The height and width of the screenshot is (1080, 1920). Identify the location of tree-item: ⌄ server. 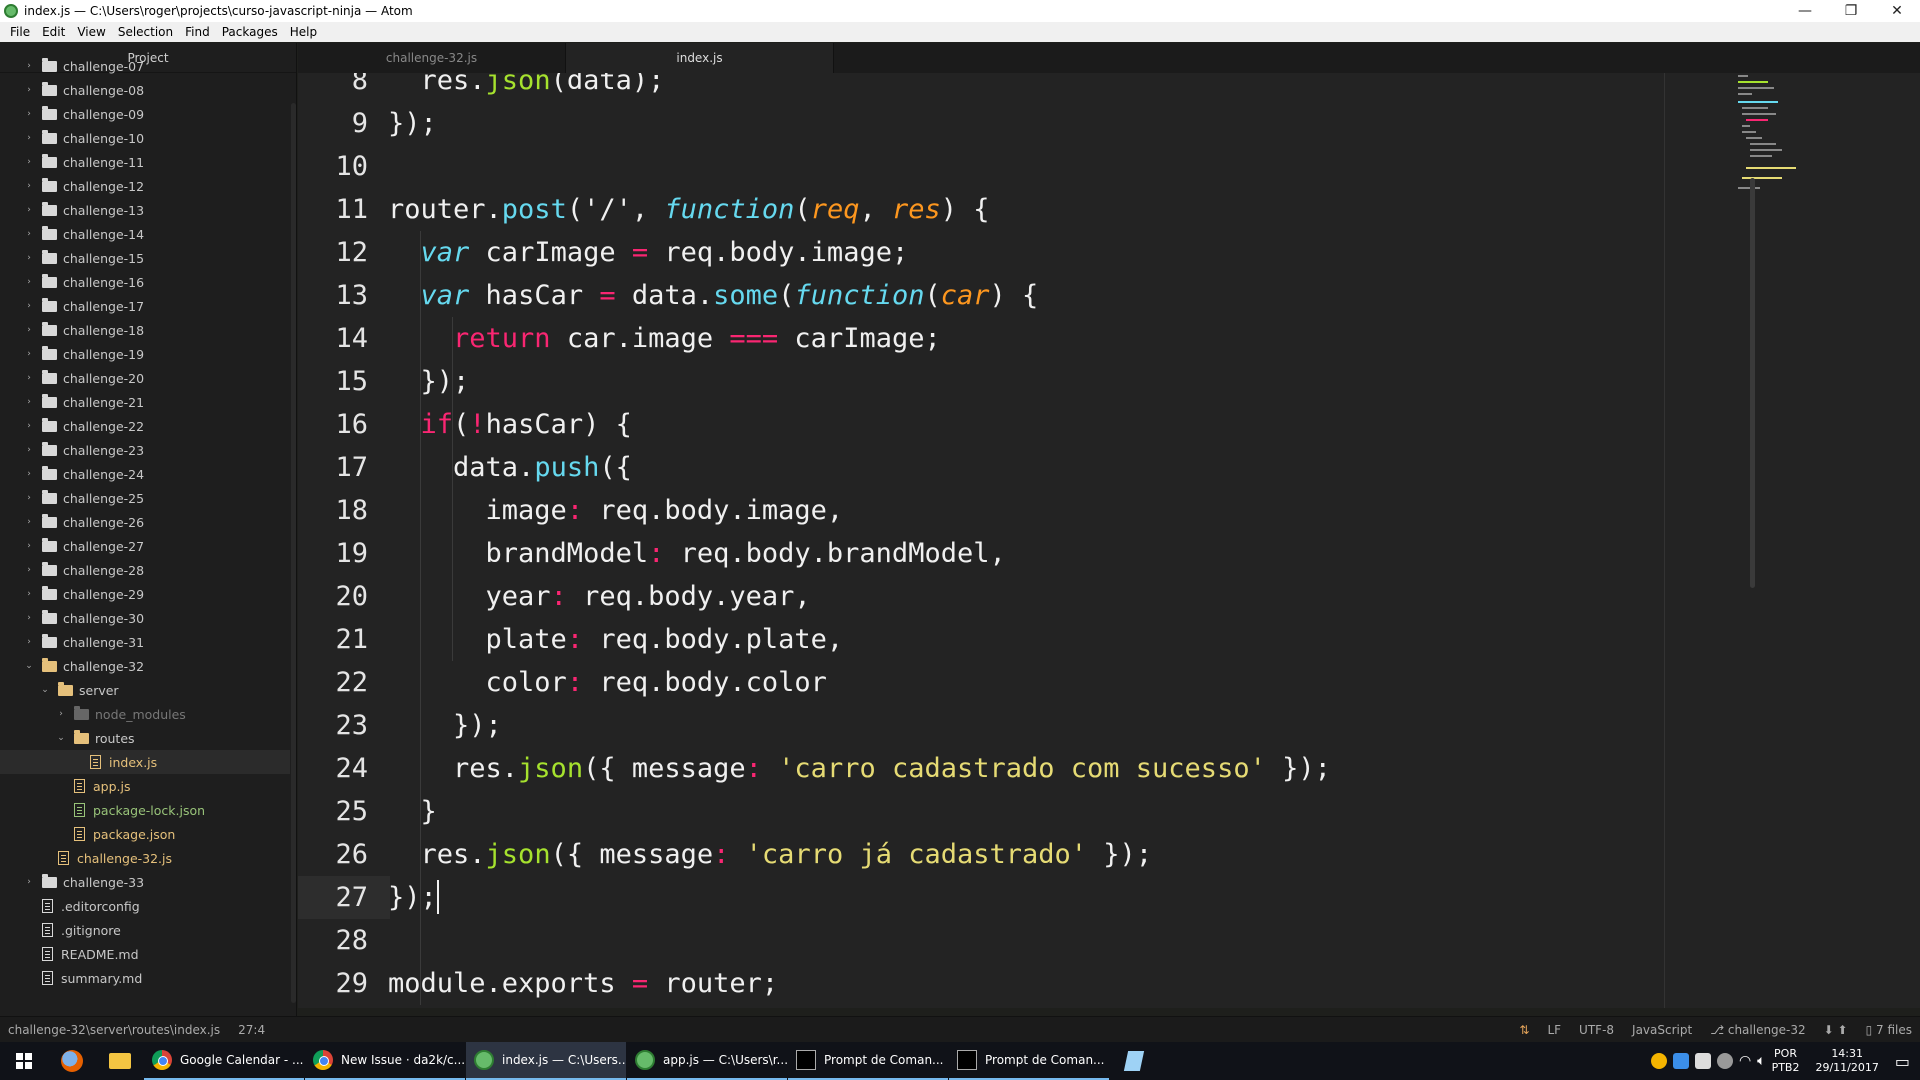
(145, 690).